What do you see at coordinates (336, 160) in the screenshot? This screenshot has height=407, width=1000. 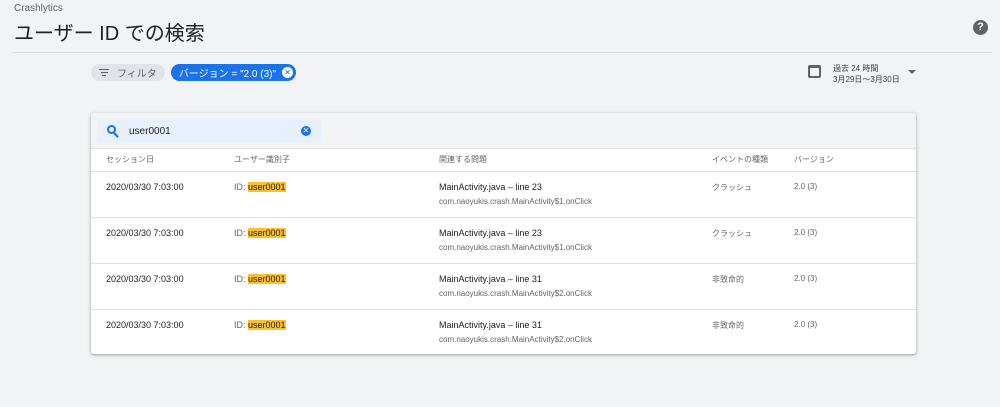 I see `header-user-id: ユーザー識別子` at bounding box center [336, 160].